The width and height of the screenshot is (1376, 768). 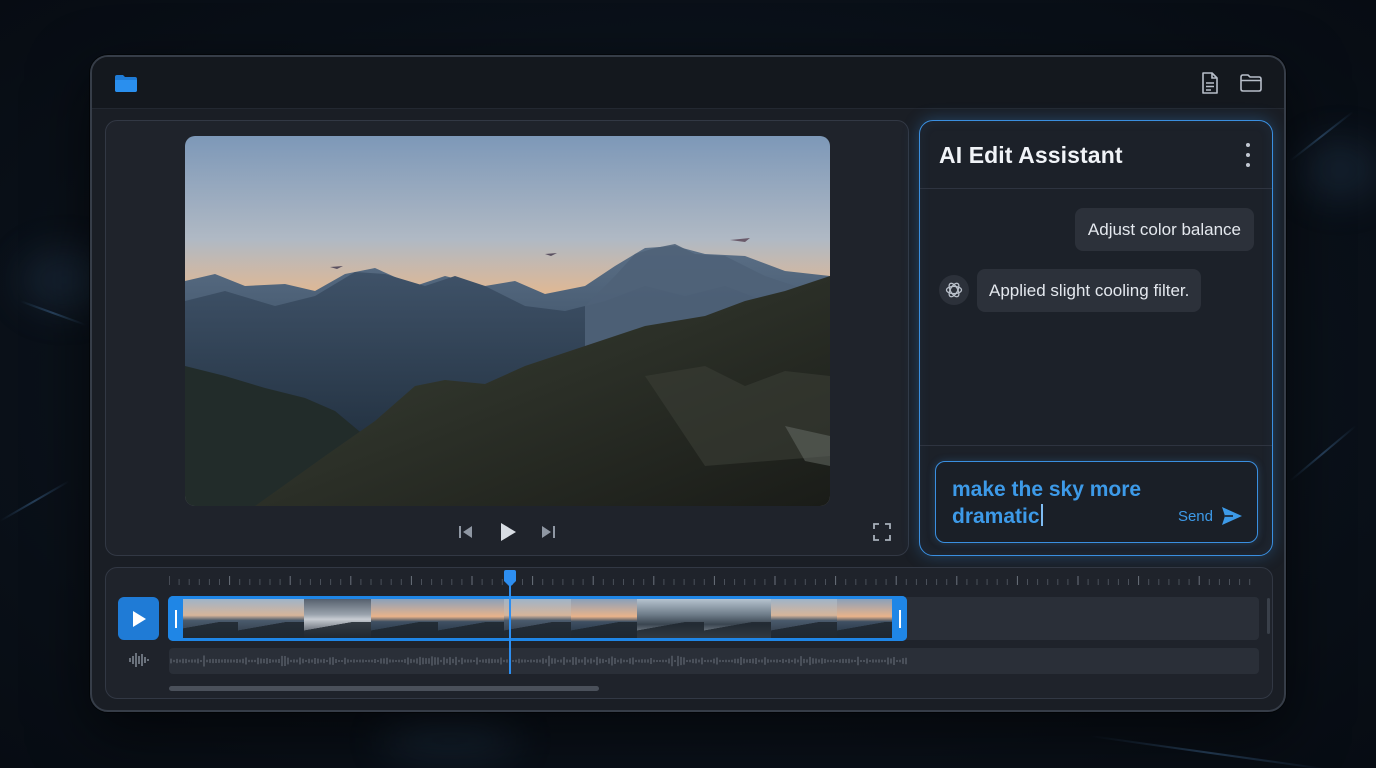 What do you see at coordinates (139, 660) in the screenshot?
I see `audio-waveform-icon` at bounding box center [139, 660].